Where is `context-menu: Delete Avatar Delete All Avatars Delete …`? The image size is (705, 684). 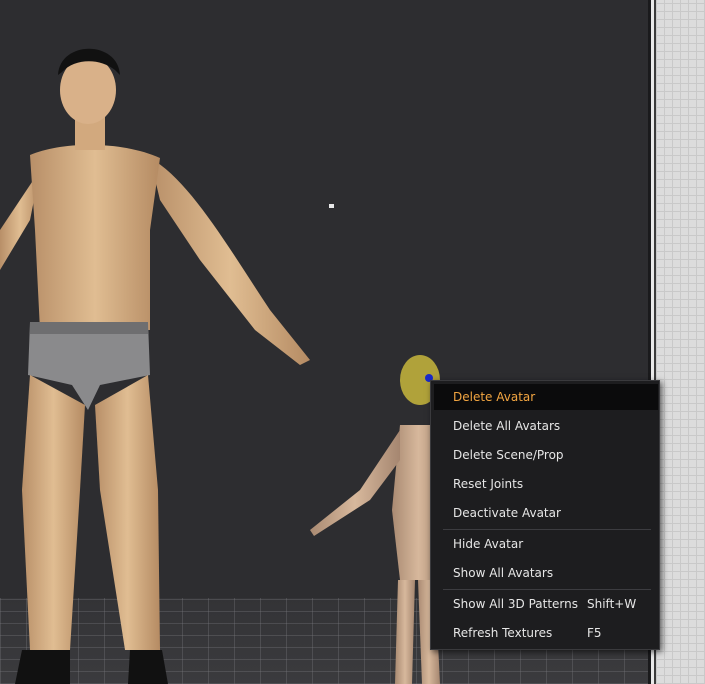
context-menu: Delete Avatar Delete All Avatars Delete … is located at coordinates (545, 515).